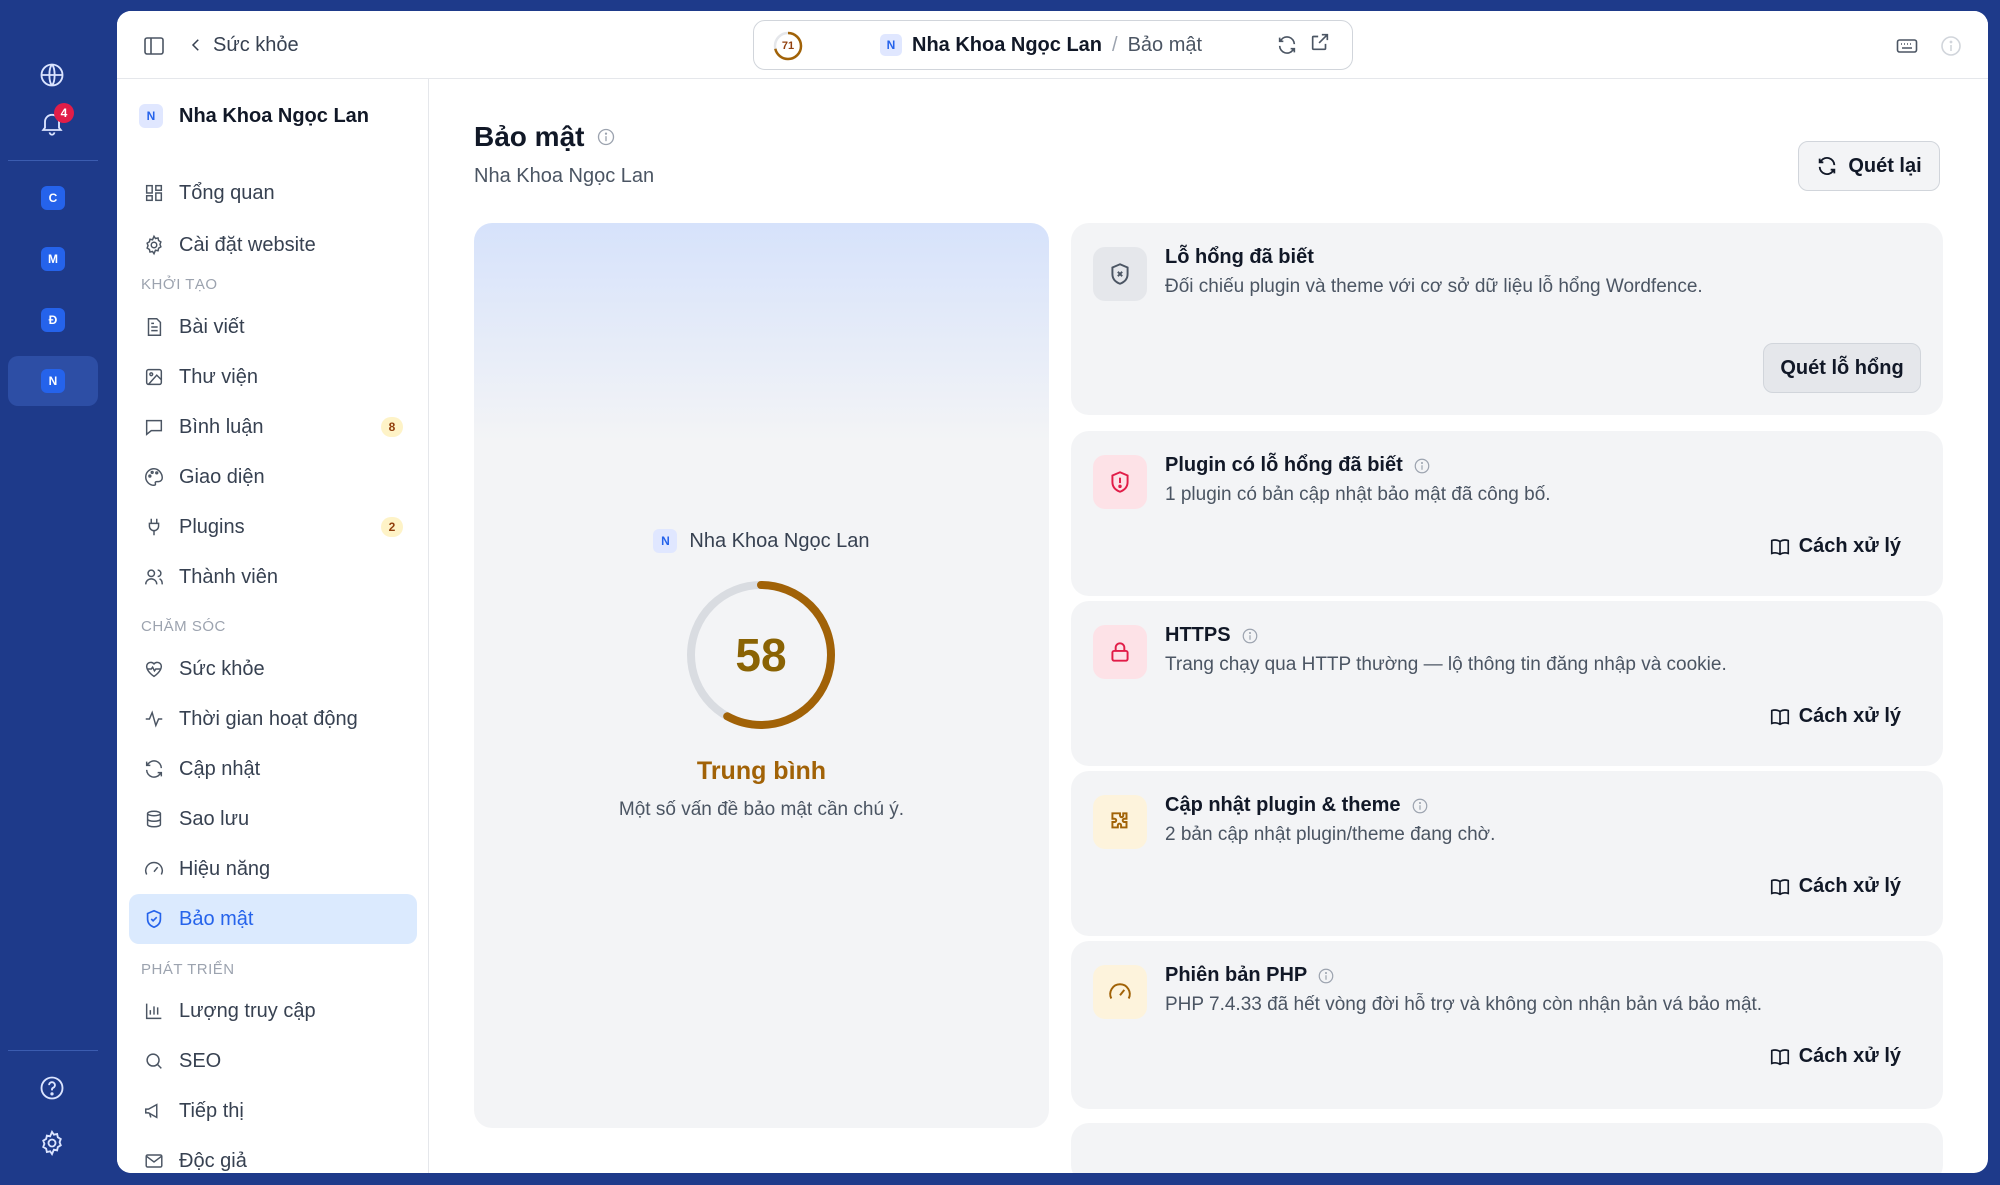  I want to click on rail-divider, so click(53, 160).